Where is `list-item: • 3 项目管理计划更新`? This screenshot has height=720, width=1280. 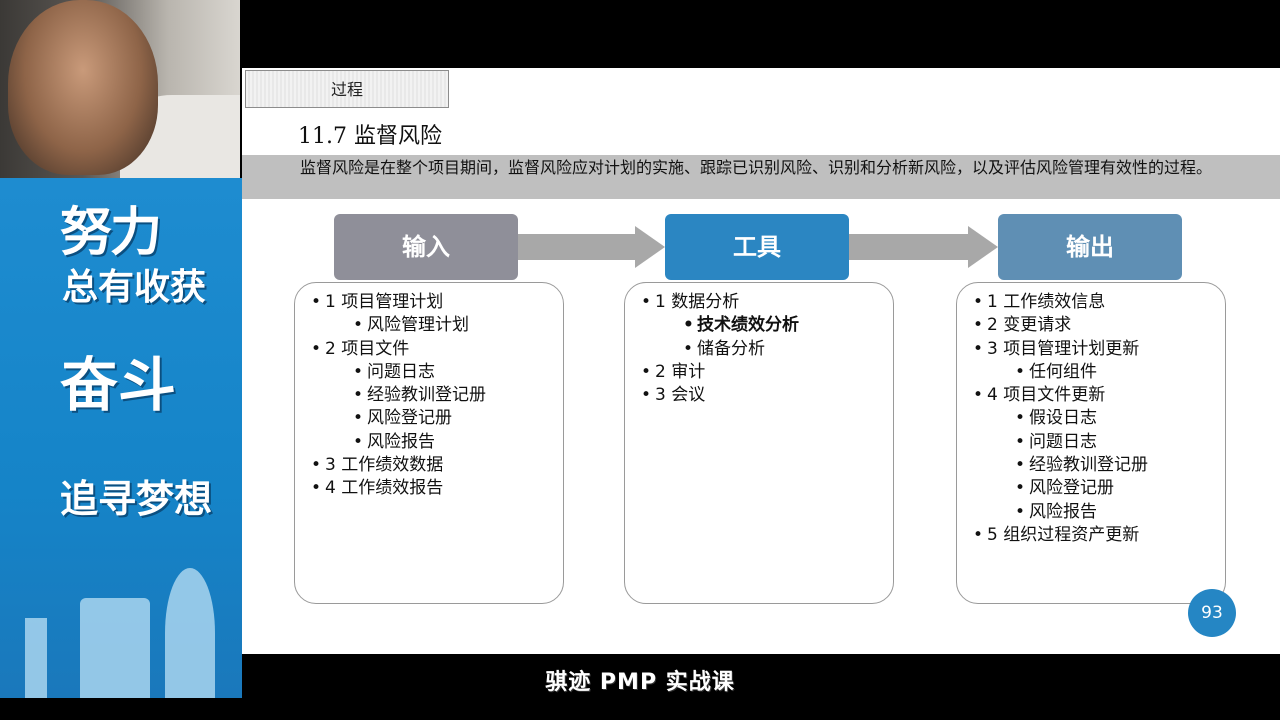
list-item: • 3 项目管理计划更新 is located at coordinates (1052, 349).